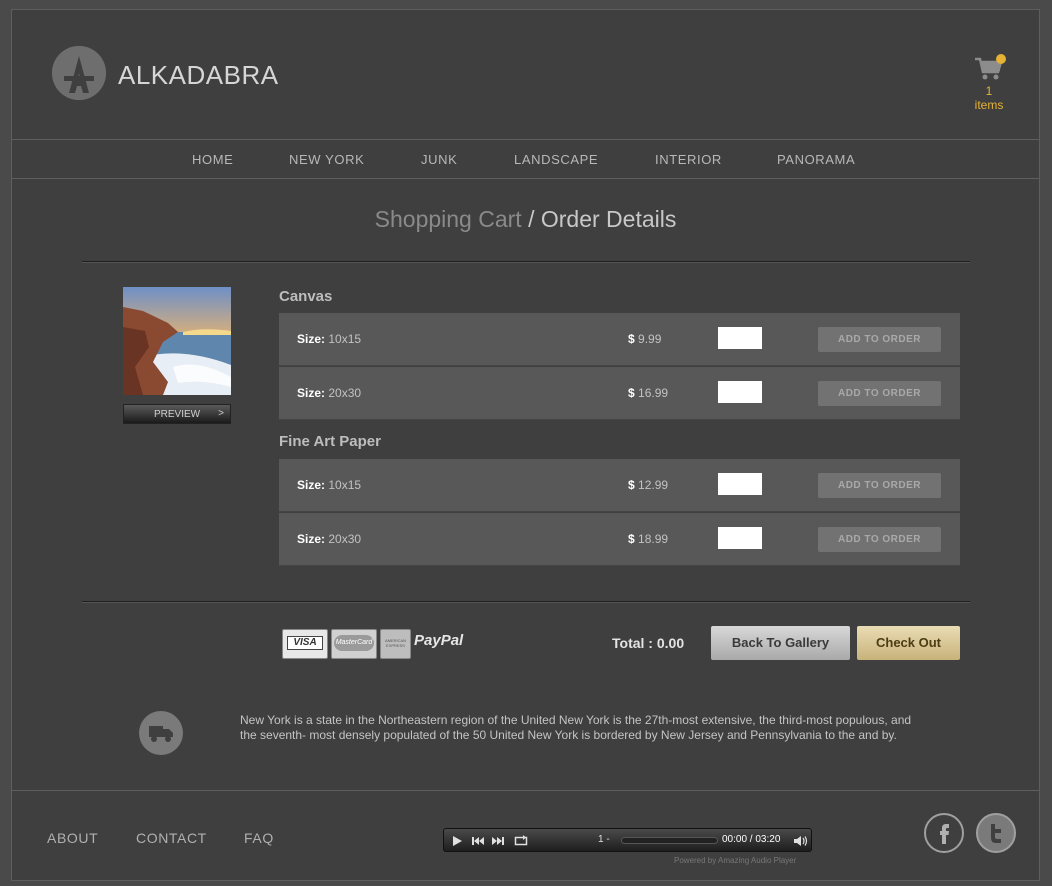 Image resolution: width=1052 pixels, height=886 pixels. Describe the element at coordinates (212, 159) in the screenshot. I see `nav-item-home: HOME` at that location.